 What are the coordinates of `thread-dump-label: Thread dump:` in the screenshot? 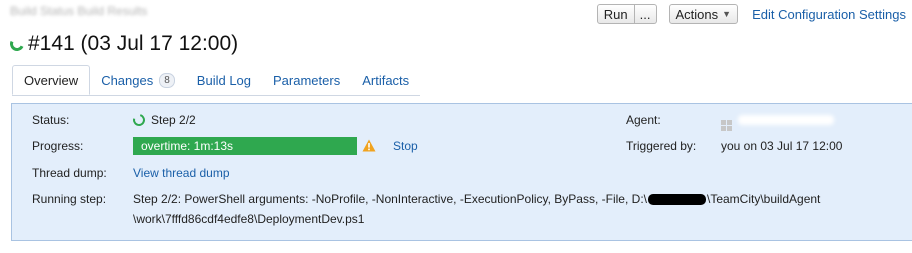 It's located at (69, 173).